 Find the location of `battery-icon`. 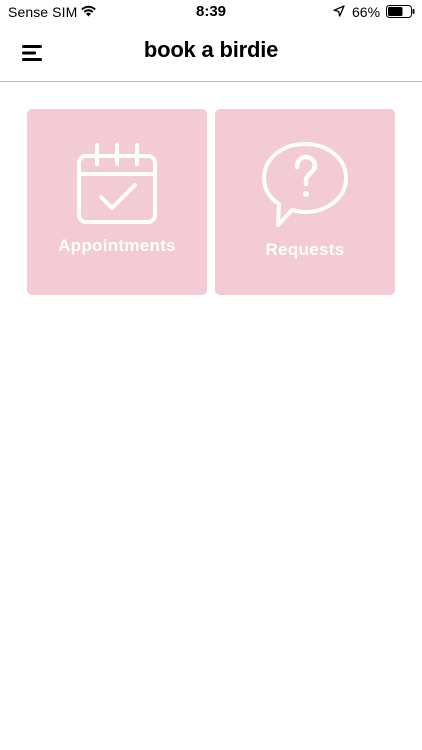

battery-icon is located at coordinates (400, 11).